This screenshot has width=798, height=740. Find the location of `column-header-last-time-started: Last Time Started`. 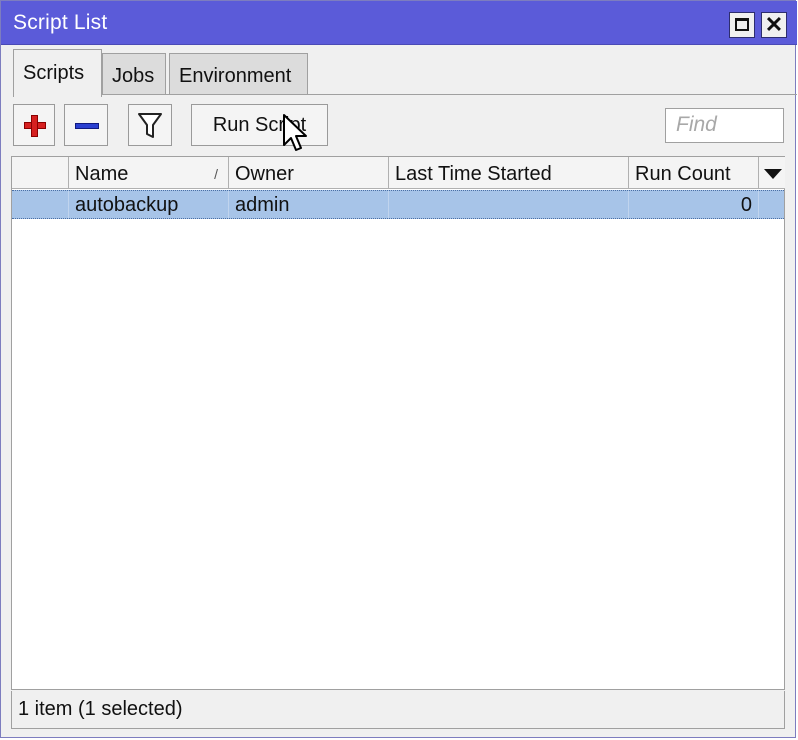

column-header-last-time-started: Last Time Started is located at coordinates (509, 173).